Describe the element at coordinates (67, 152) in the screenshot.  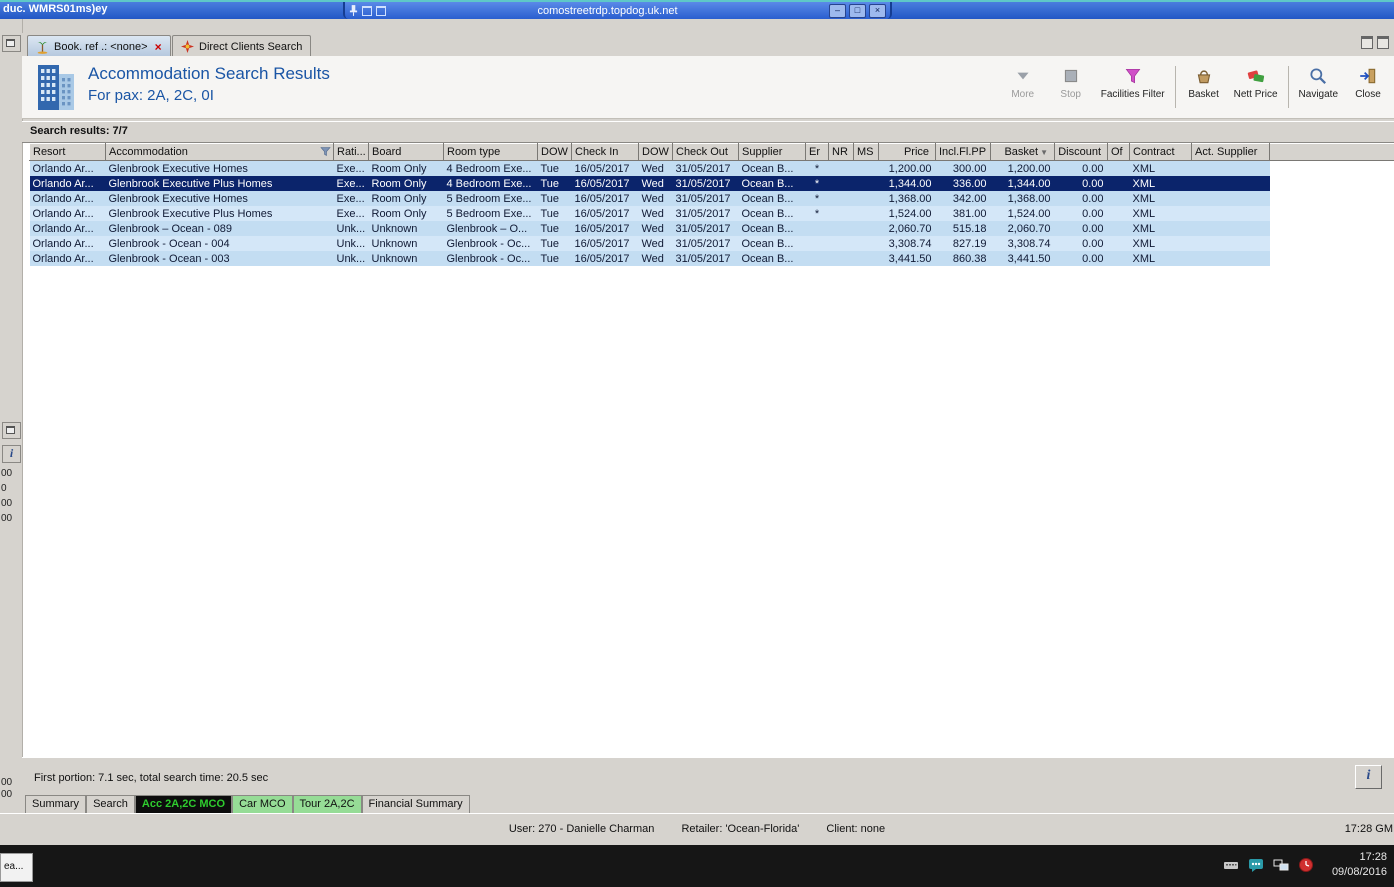
I see `column-header-resort: Resort` at that location.